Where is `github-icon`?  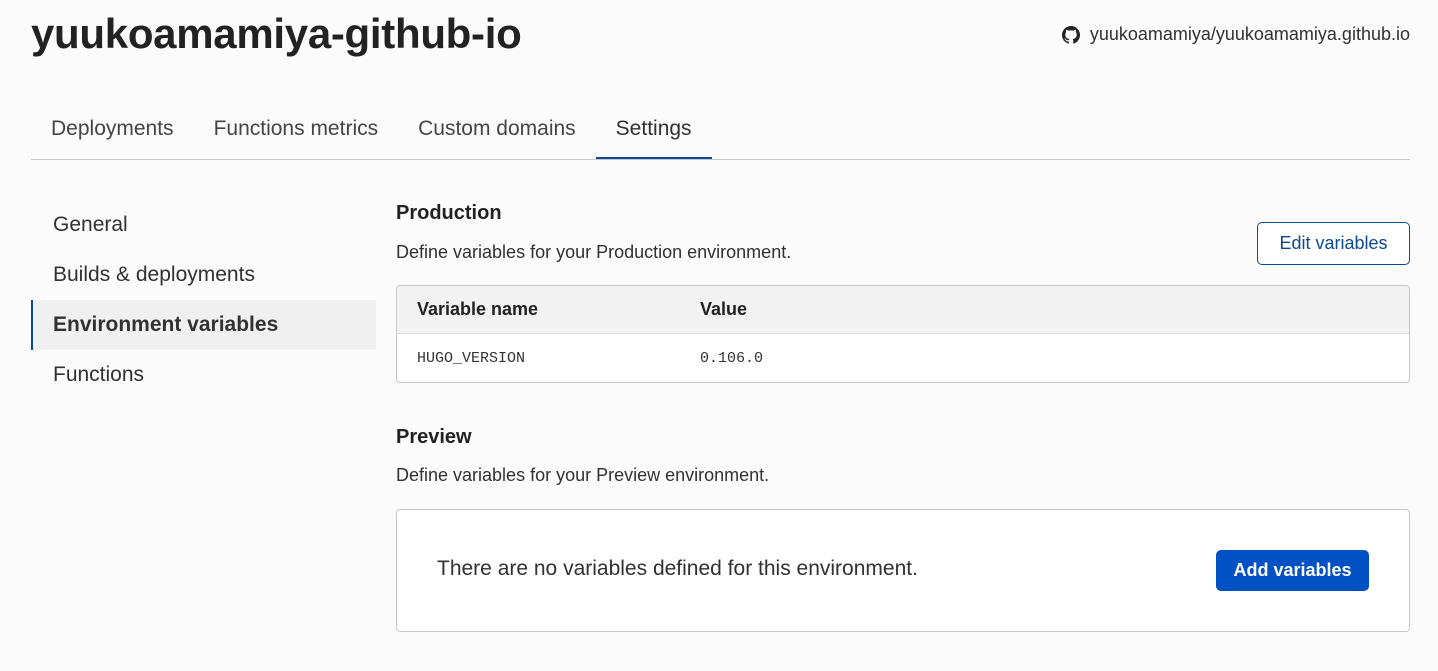
github-icon is located at coordinates (1070, 34).